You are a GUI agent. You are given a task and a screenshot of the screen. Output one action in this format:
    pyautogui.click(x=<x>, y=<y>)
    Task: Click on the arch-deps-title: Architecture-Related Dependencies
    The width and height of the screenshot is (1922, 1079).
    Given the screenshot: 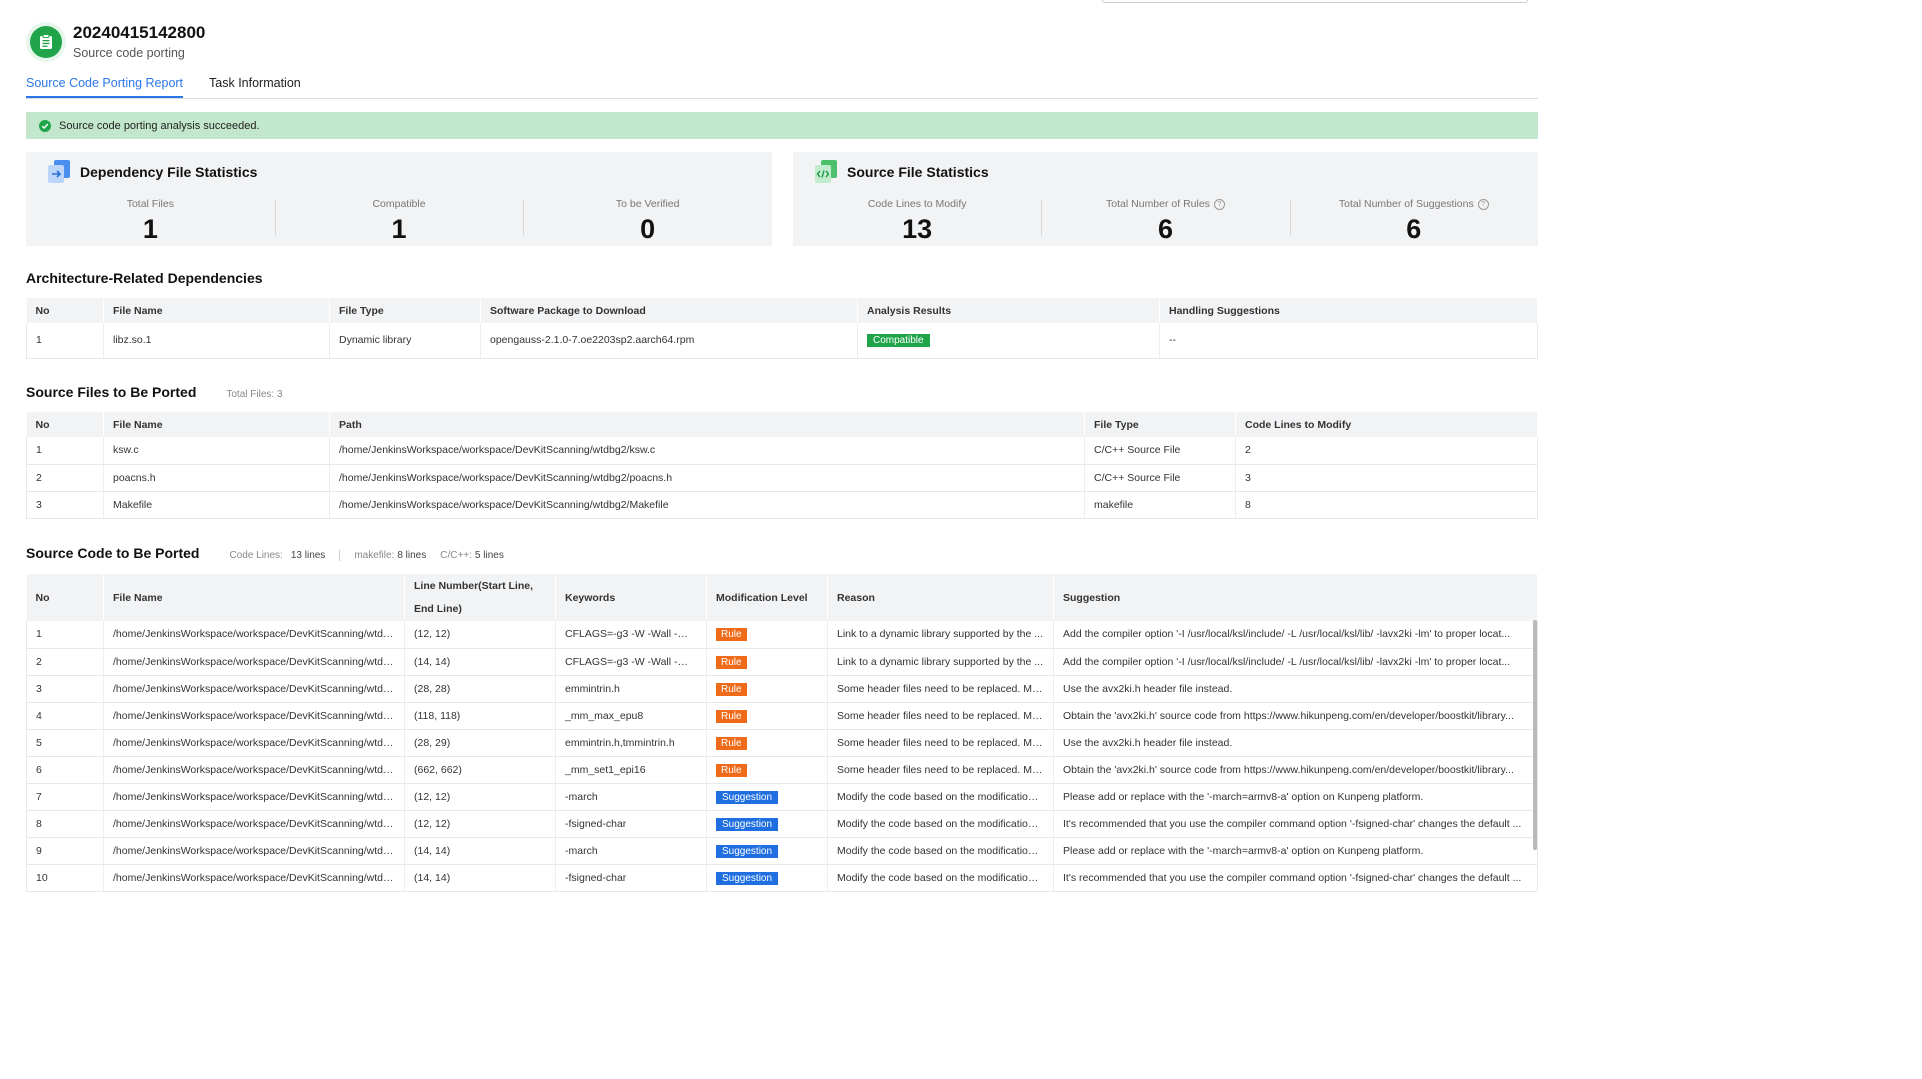 What is the action you would take?
    pyautogui.click(x=144, y=278)
    